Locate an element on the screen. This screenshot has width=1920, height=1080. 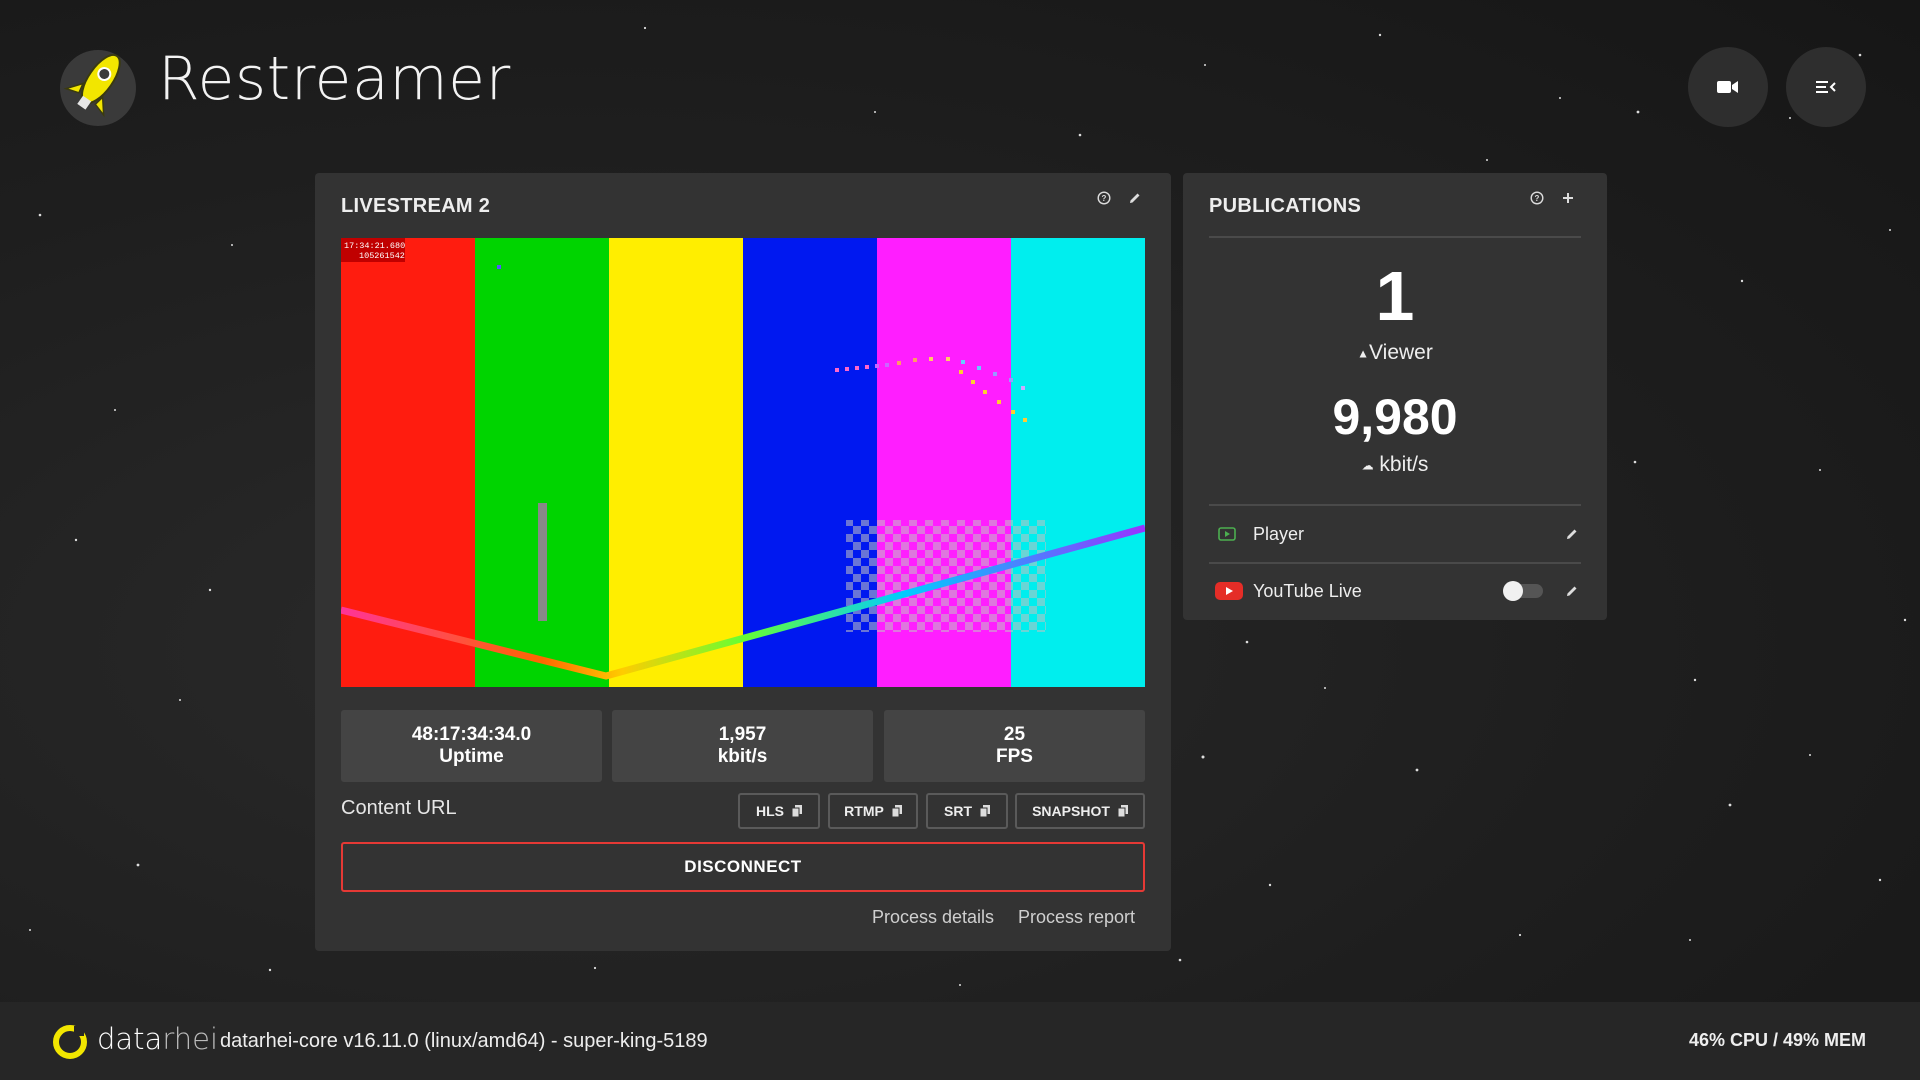
publications-title: PUBLICATIONS is located at coordinates (1285, 206).